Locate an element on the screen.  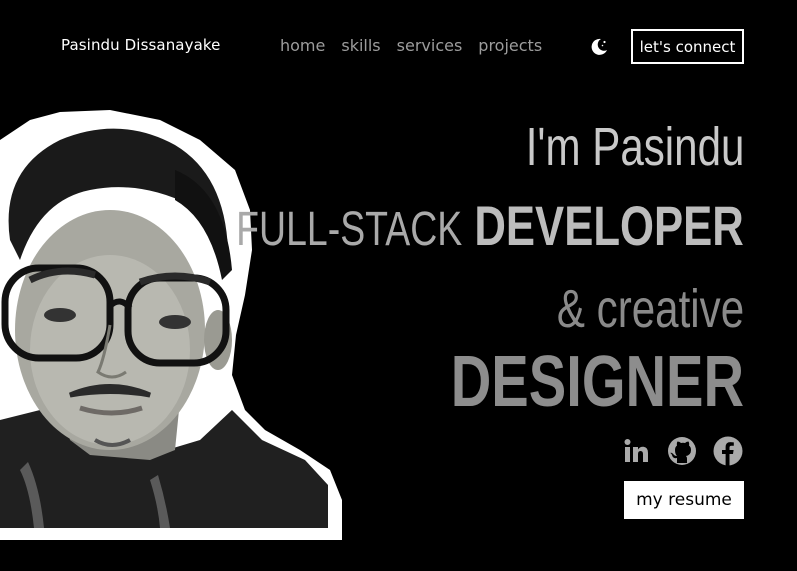
role-line: FULL-STACK DEVELOPER is located at coordinates (490, 226).